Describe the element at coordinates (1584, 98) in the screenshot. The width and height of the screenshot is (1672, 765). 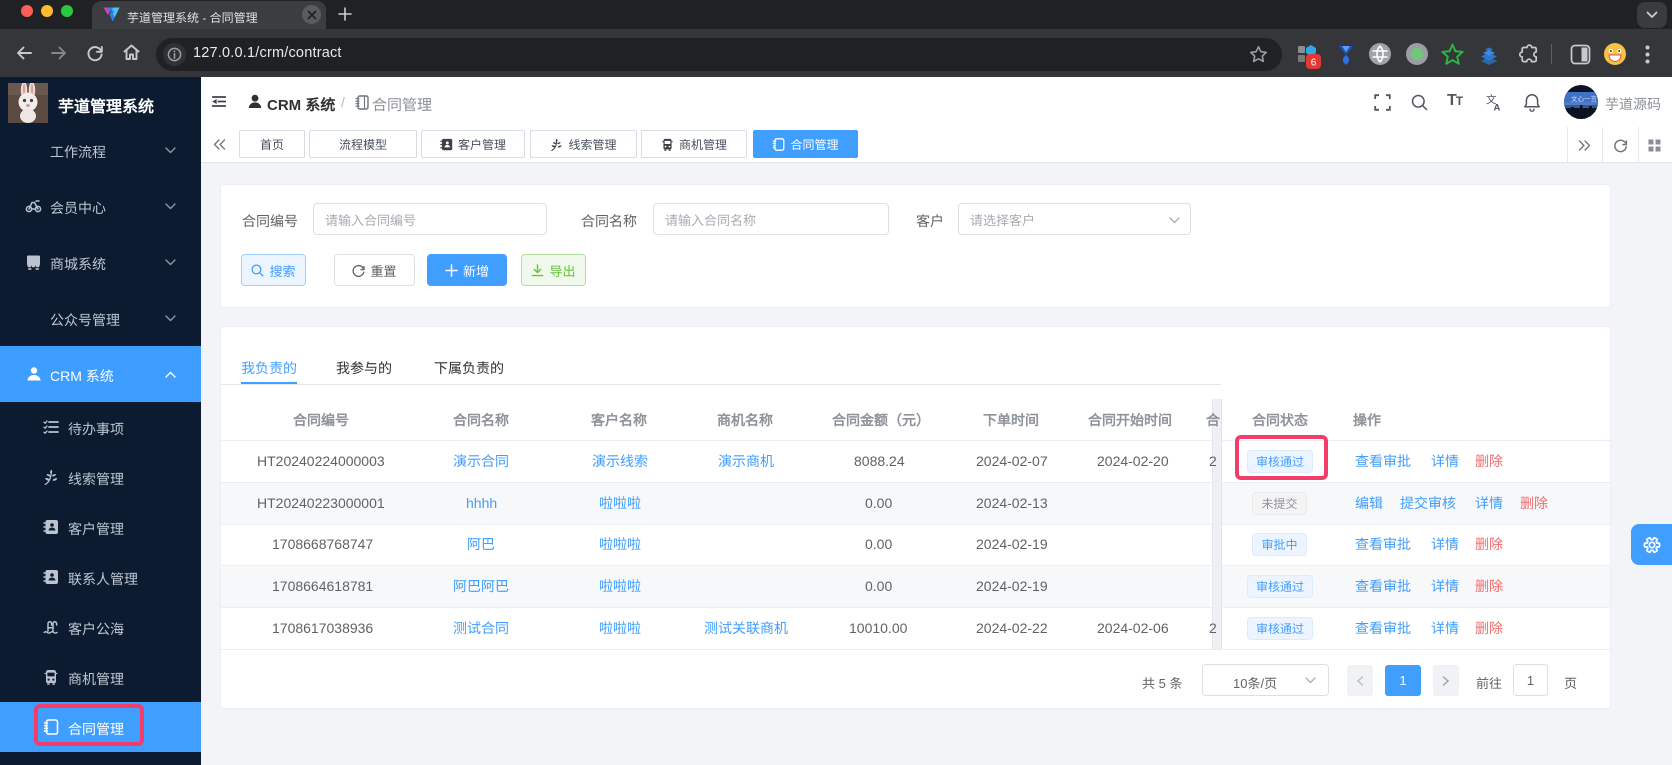
I see `svg-text: 文心一言` at that location.